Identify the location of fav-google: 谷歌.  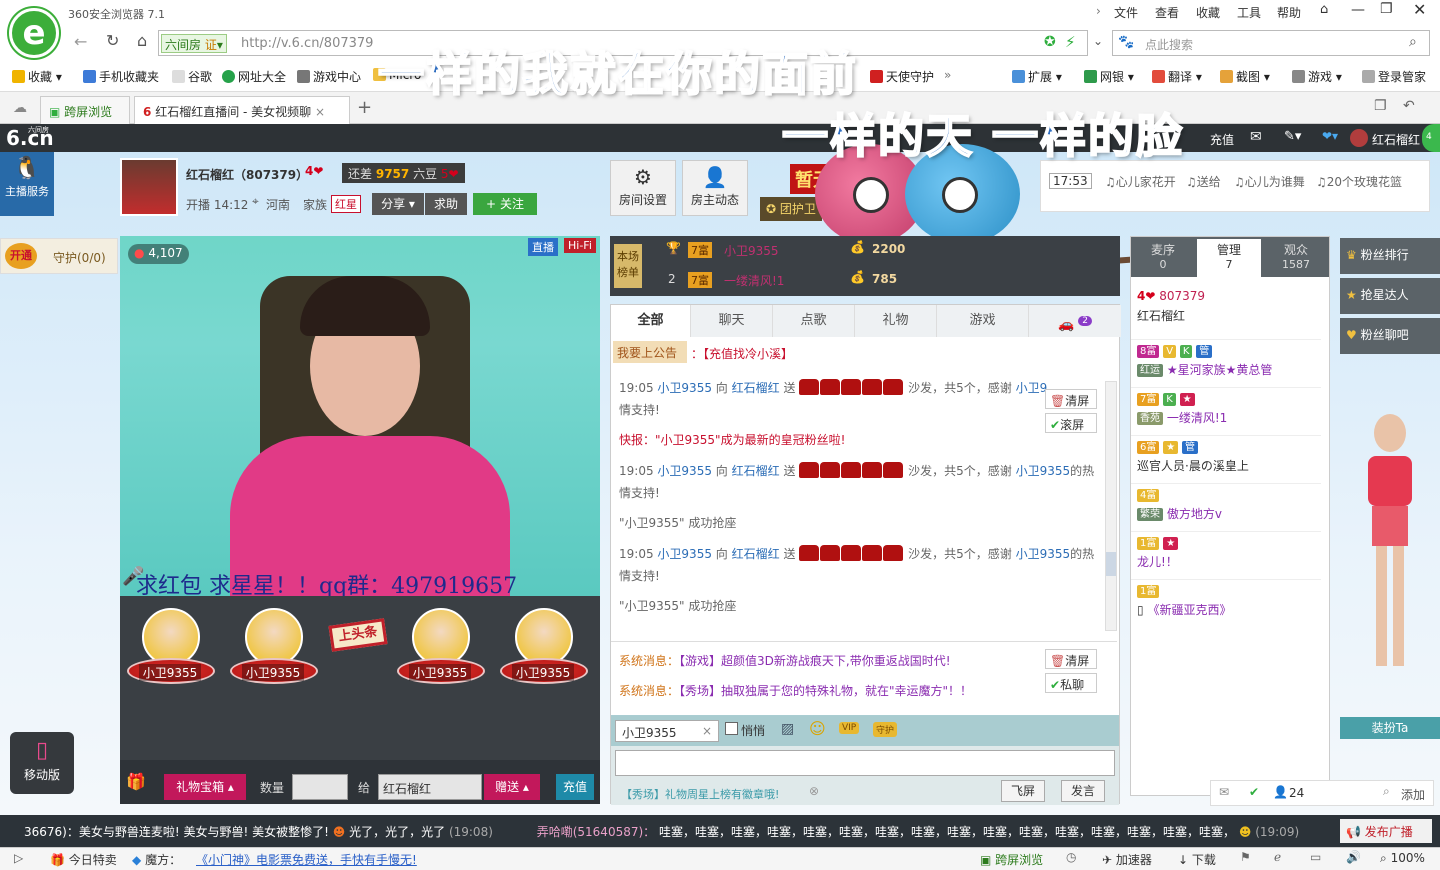
(192, 76).